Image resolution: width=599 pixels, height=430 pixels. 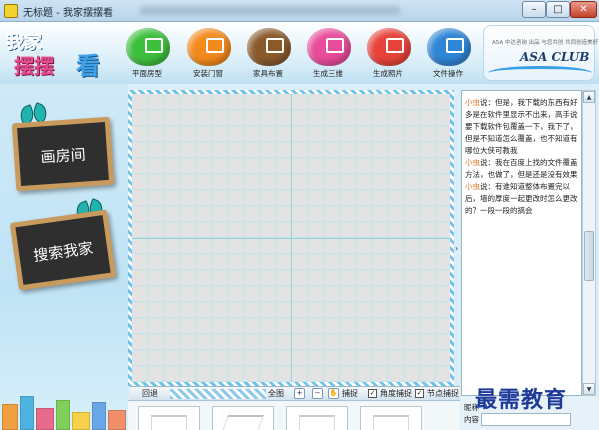 I want to click on brand-swoosh, so click(x=540, y=73).